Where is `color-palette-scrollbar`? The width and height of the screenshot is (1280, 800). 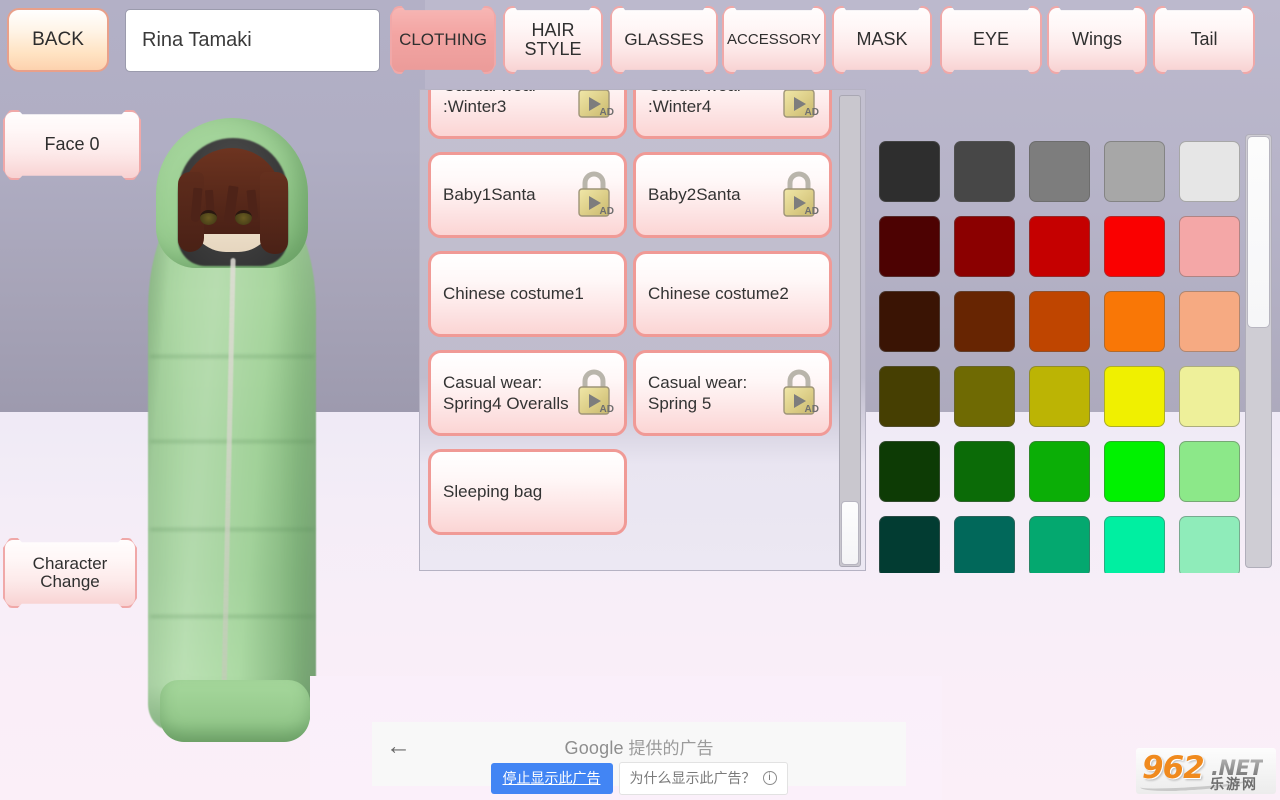
color-palette-scrollbar is located at coordinates (1258, 351).